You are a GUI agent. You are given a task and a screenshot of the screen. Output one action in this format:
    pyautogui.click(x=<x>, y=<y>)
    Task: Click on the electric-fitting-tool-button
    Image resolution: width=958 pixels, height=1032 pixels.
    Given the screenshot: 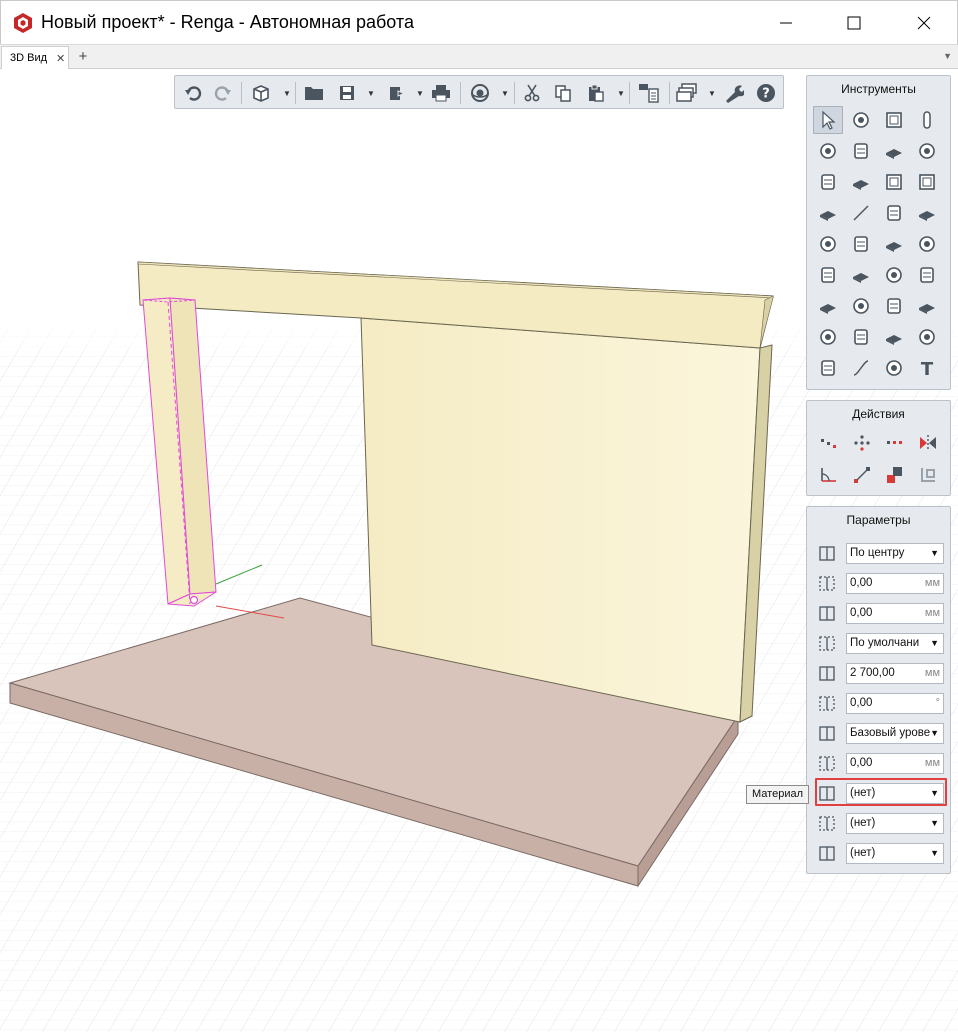 What is the action you would take?
    pyautogui.click(x=894, y=306)
    